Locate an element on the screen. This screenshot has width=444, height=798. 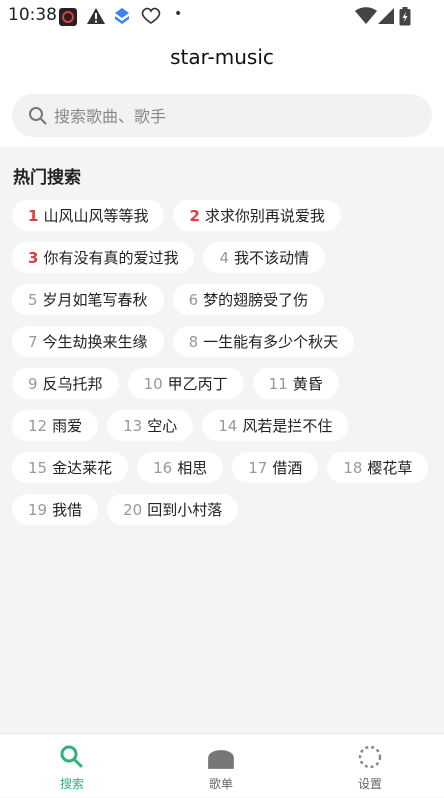
tab-settings: 设置 is located at coordinates (370, 766).